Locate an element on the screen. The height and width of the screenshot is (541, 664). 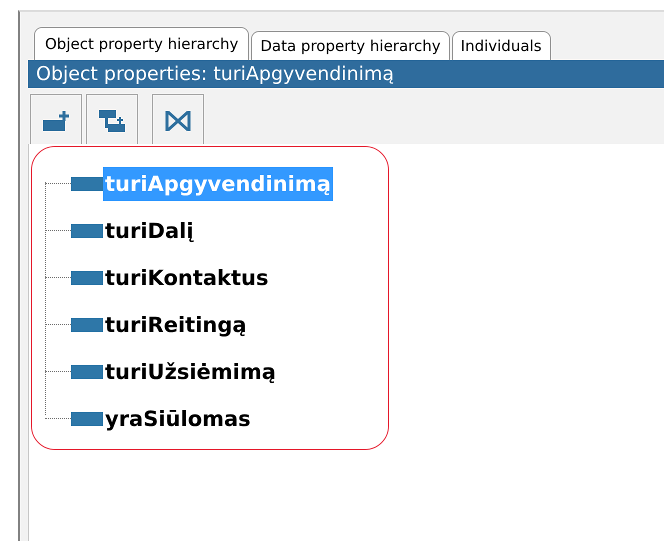
tab: Data property hierarchy is located at coordinates (350, 45).